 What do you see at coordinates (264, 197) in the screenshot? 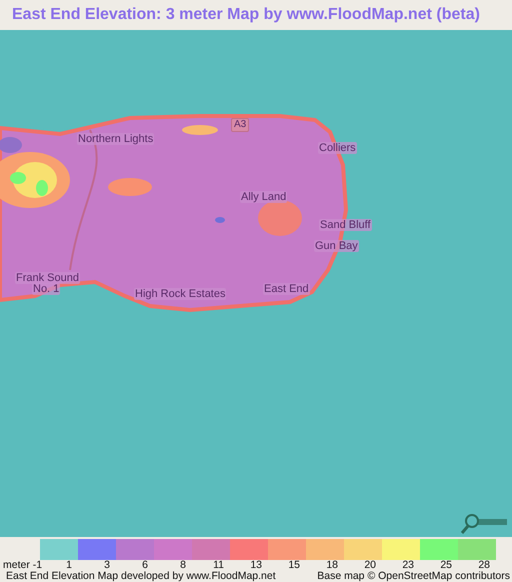
I see `place-label: Ally Land` at bounding box center [264, 197].